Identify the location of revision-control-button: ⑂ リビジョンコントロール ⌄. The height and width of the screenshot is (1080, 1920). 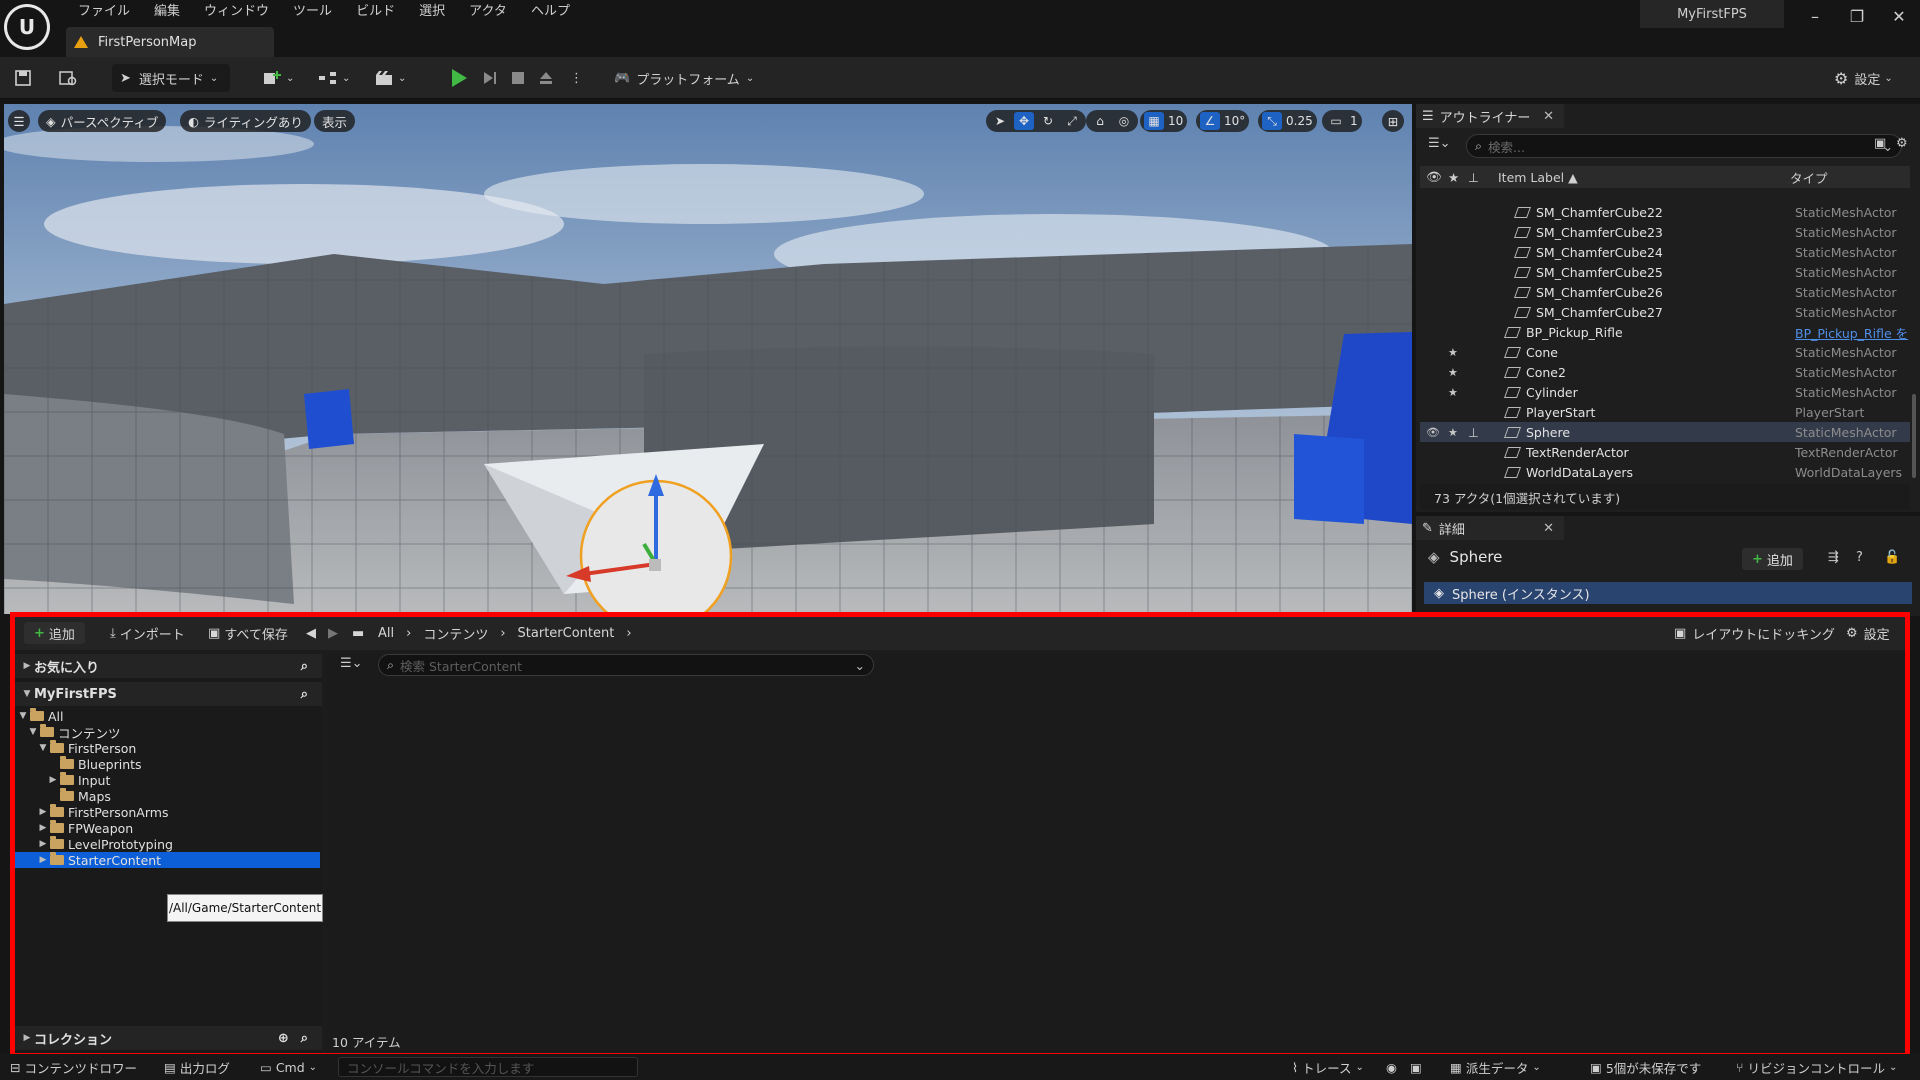
(1816, 1067).